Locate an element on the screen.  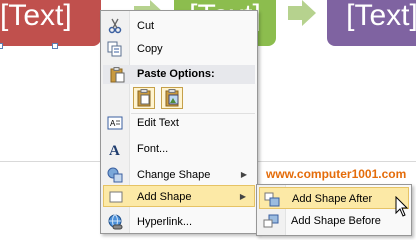
add-shape-before-icon is located at coordinates (271, 221).